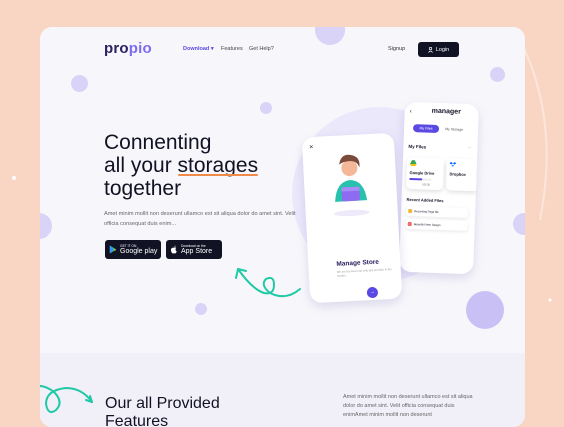 This screenshot has height=427, width=564. Describe the element at coordinates (212, 49) in the screenshot. I see `chevron-down-icon: ▾` at that location.